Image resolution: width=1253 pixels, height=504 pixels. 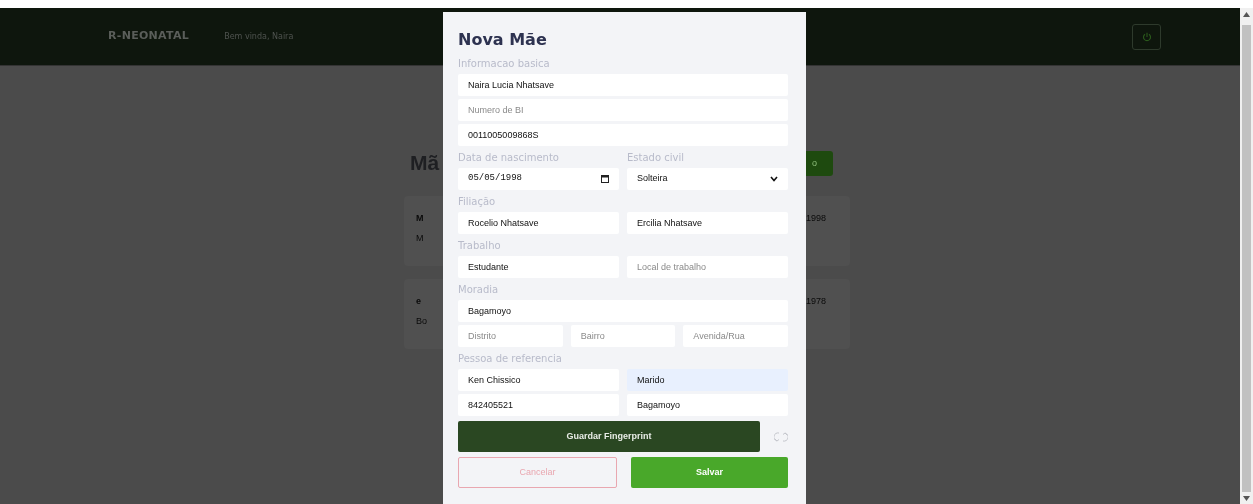 I want to click on section-label: Pessoa de referencia, so click(x=510, y=359).